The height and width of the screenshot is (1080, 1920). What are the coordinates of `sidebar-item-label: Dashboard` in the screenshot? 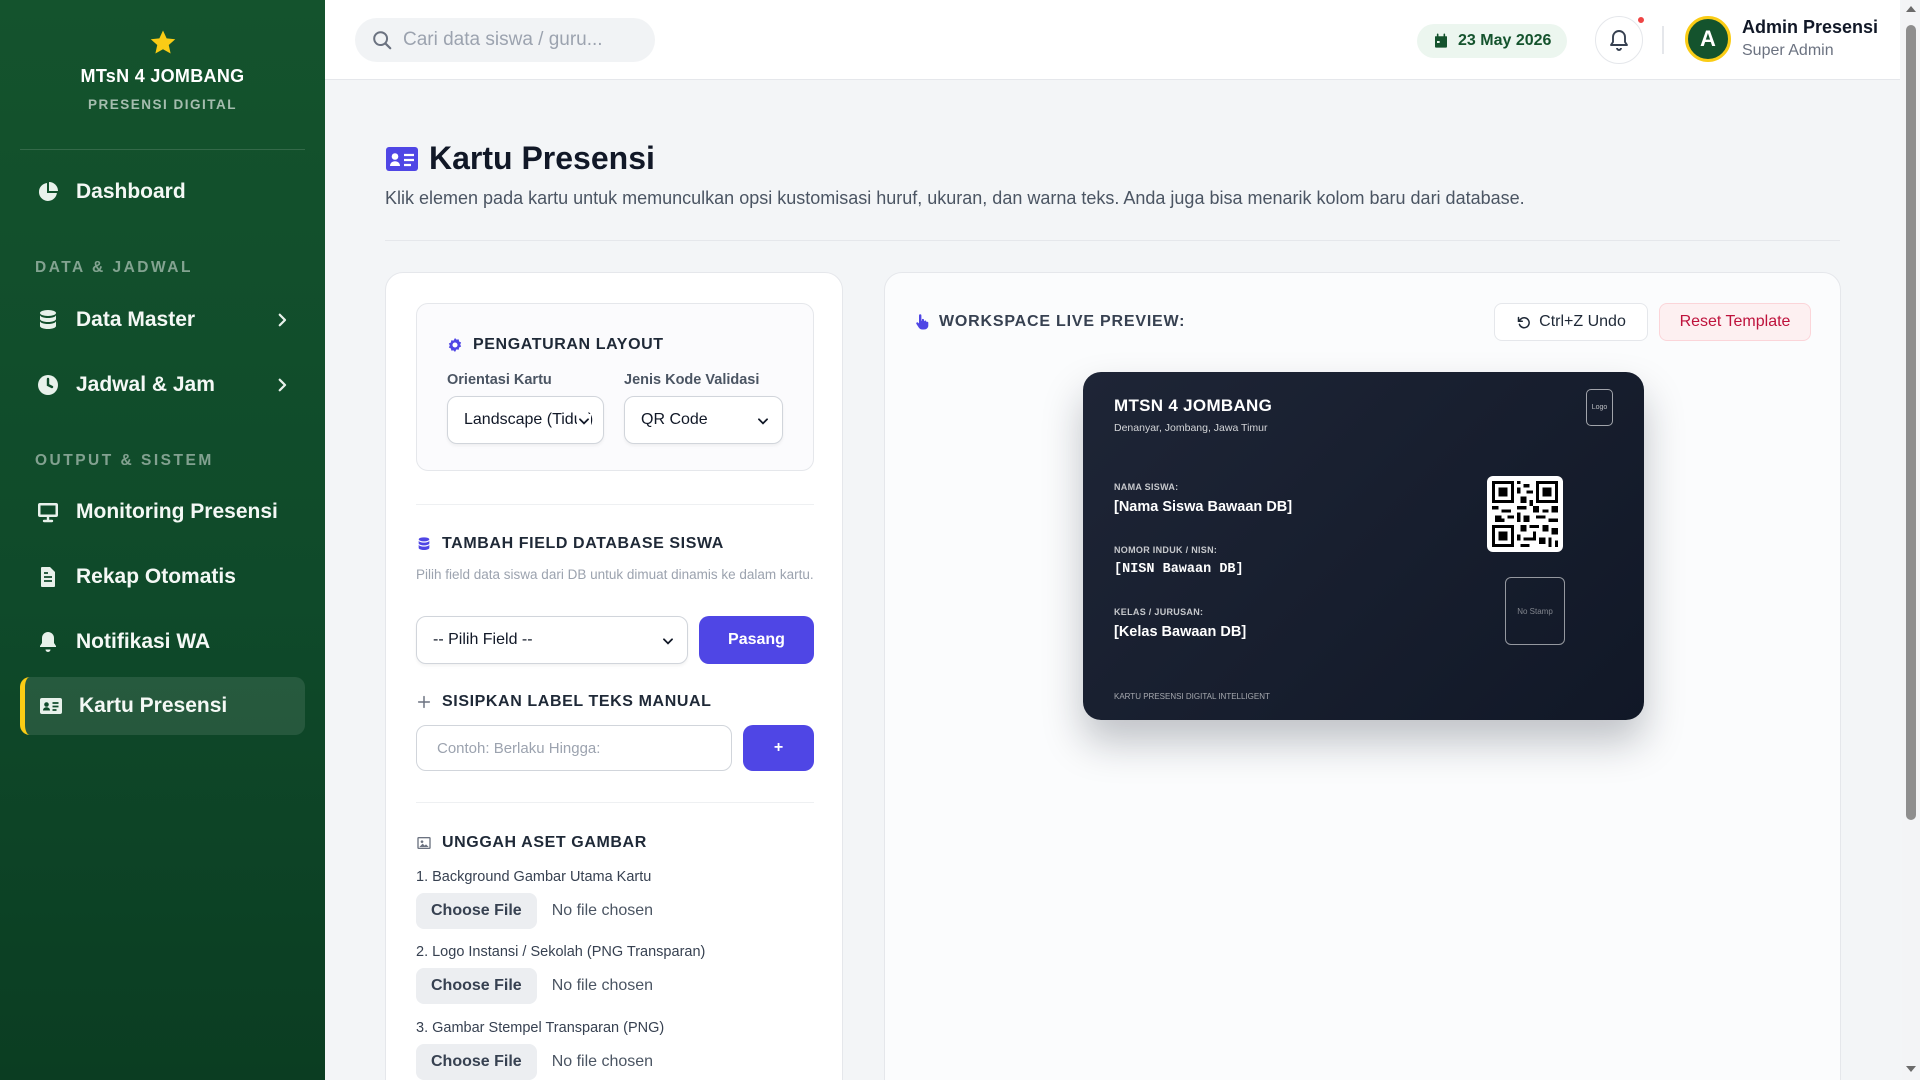 It's located at (131, 191).